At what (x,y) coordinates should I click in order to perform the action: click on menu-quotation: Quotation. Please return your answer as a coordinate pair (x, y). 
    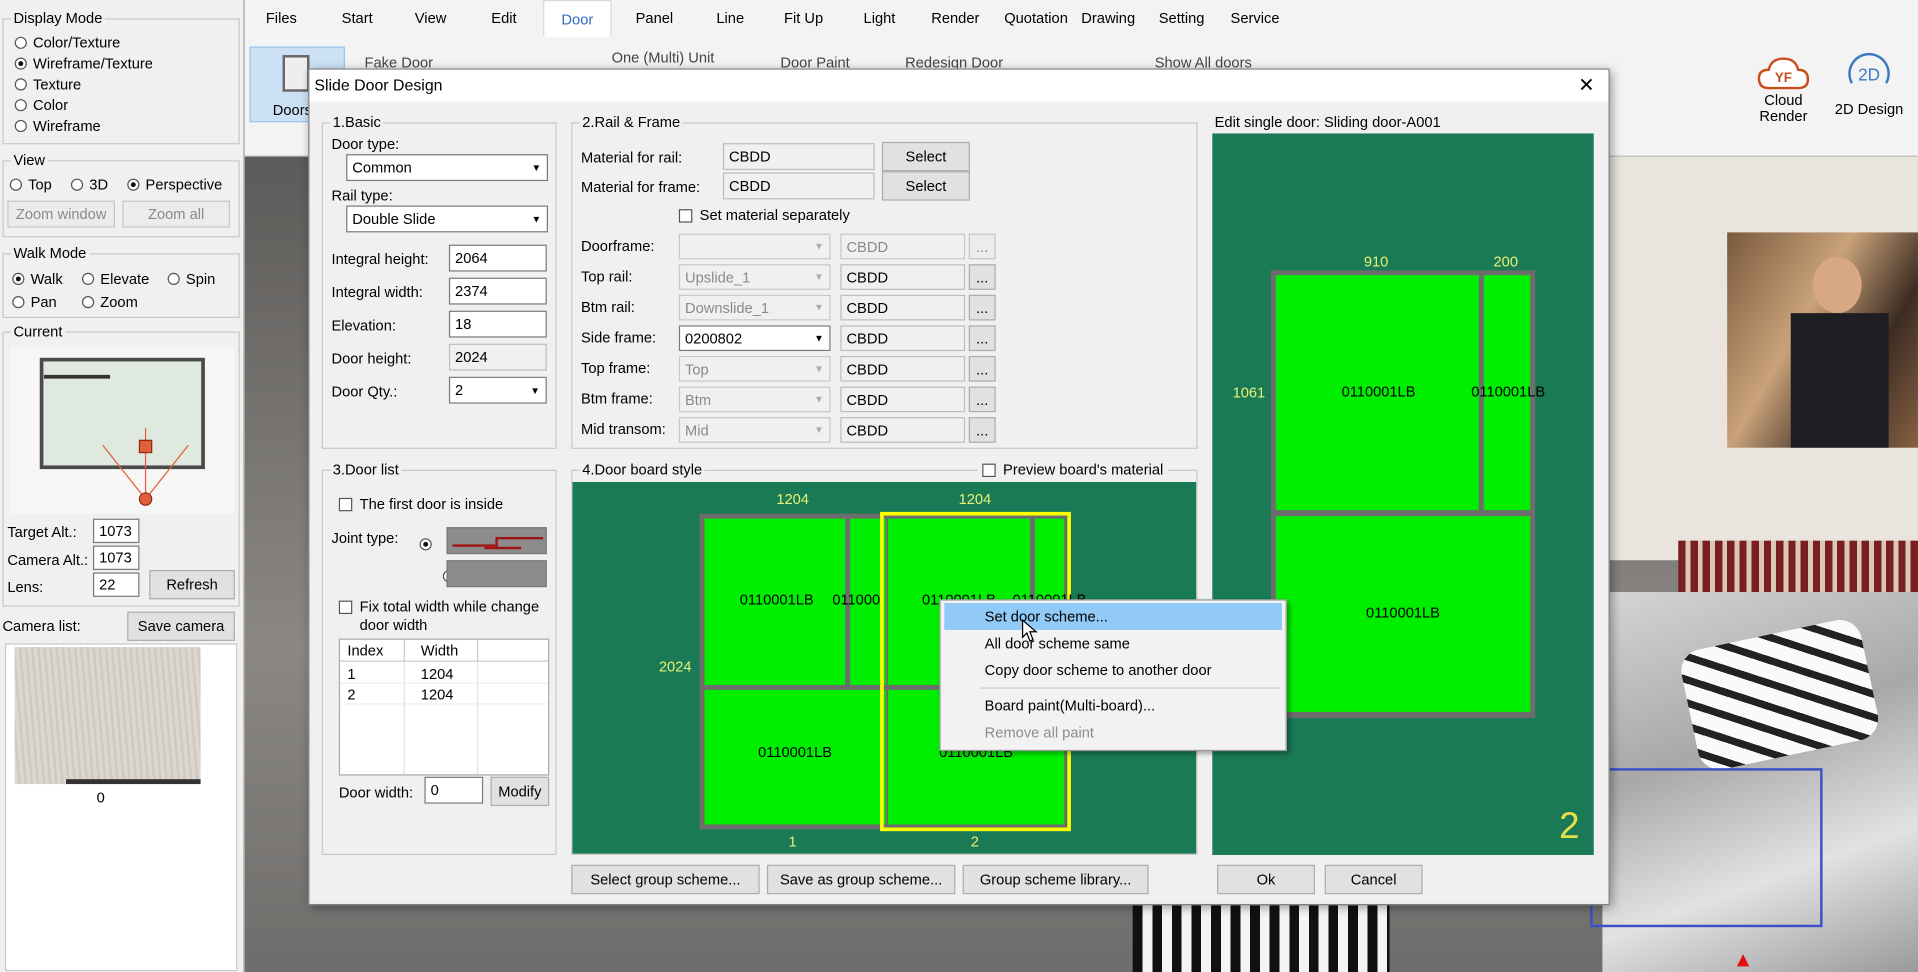
    Looking at the image, I should click on (1036, 18).